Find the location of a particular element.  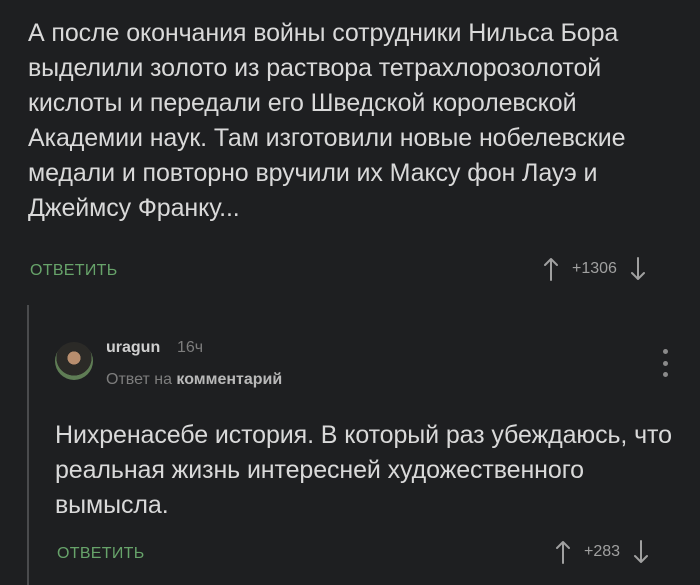

comment-time: 16ч is located at coordinates (190, 347).